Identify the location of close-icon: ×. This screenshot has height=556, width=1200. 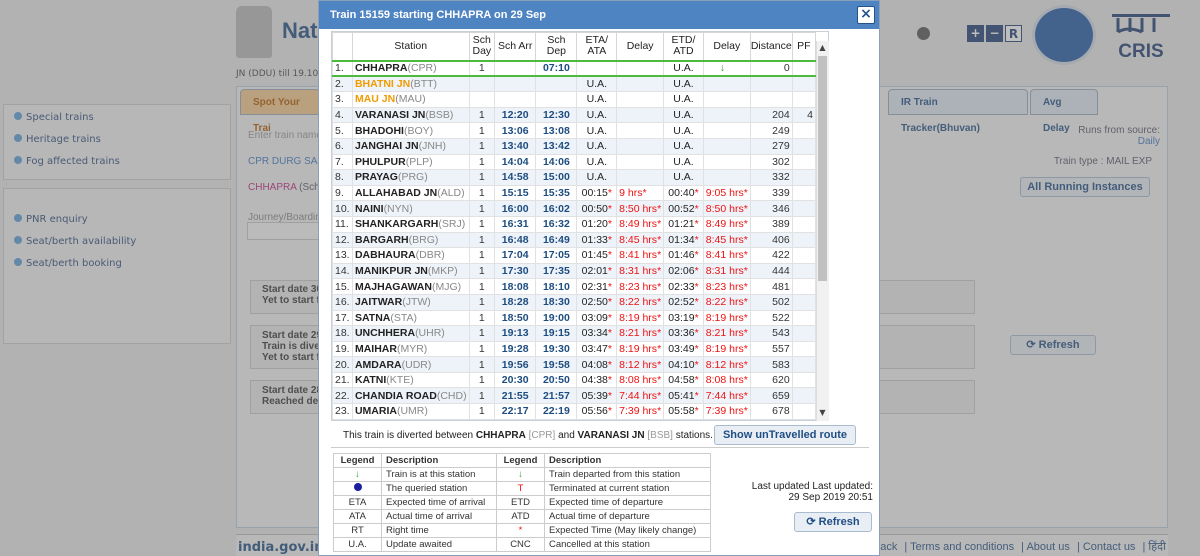
(866, 15).